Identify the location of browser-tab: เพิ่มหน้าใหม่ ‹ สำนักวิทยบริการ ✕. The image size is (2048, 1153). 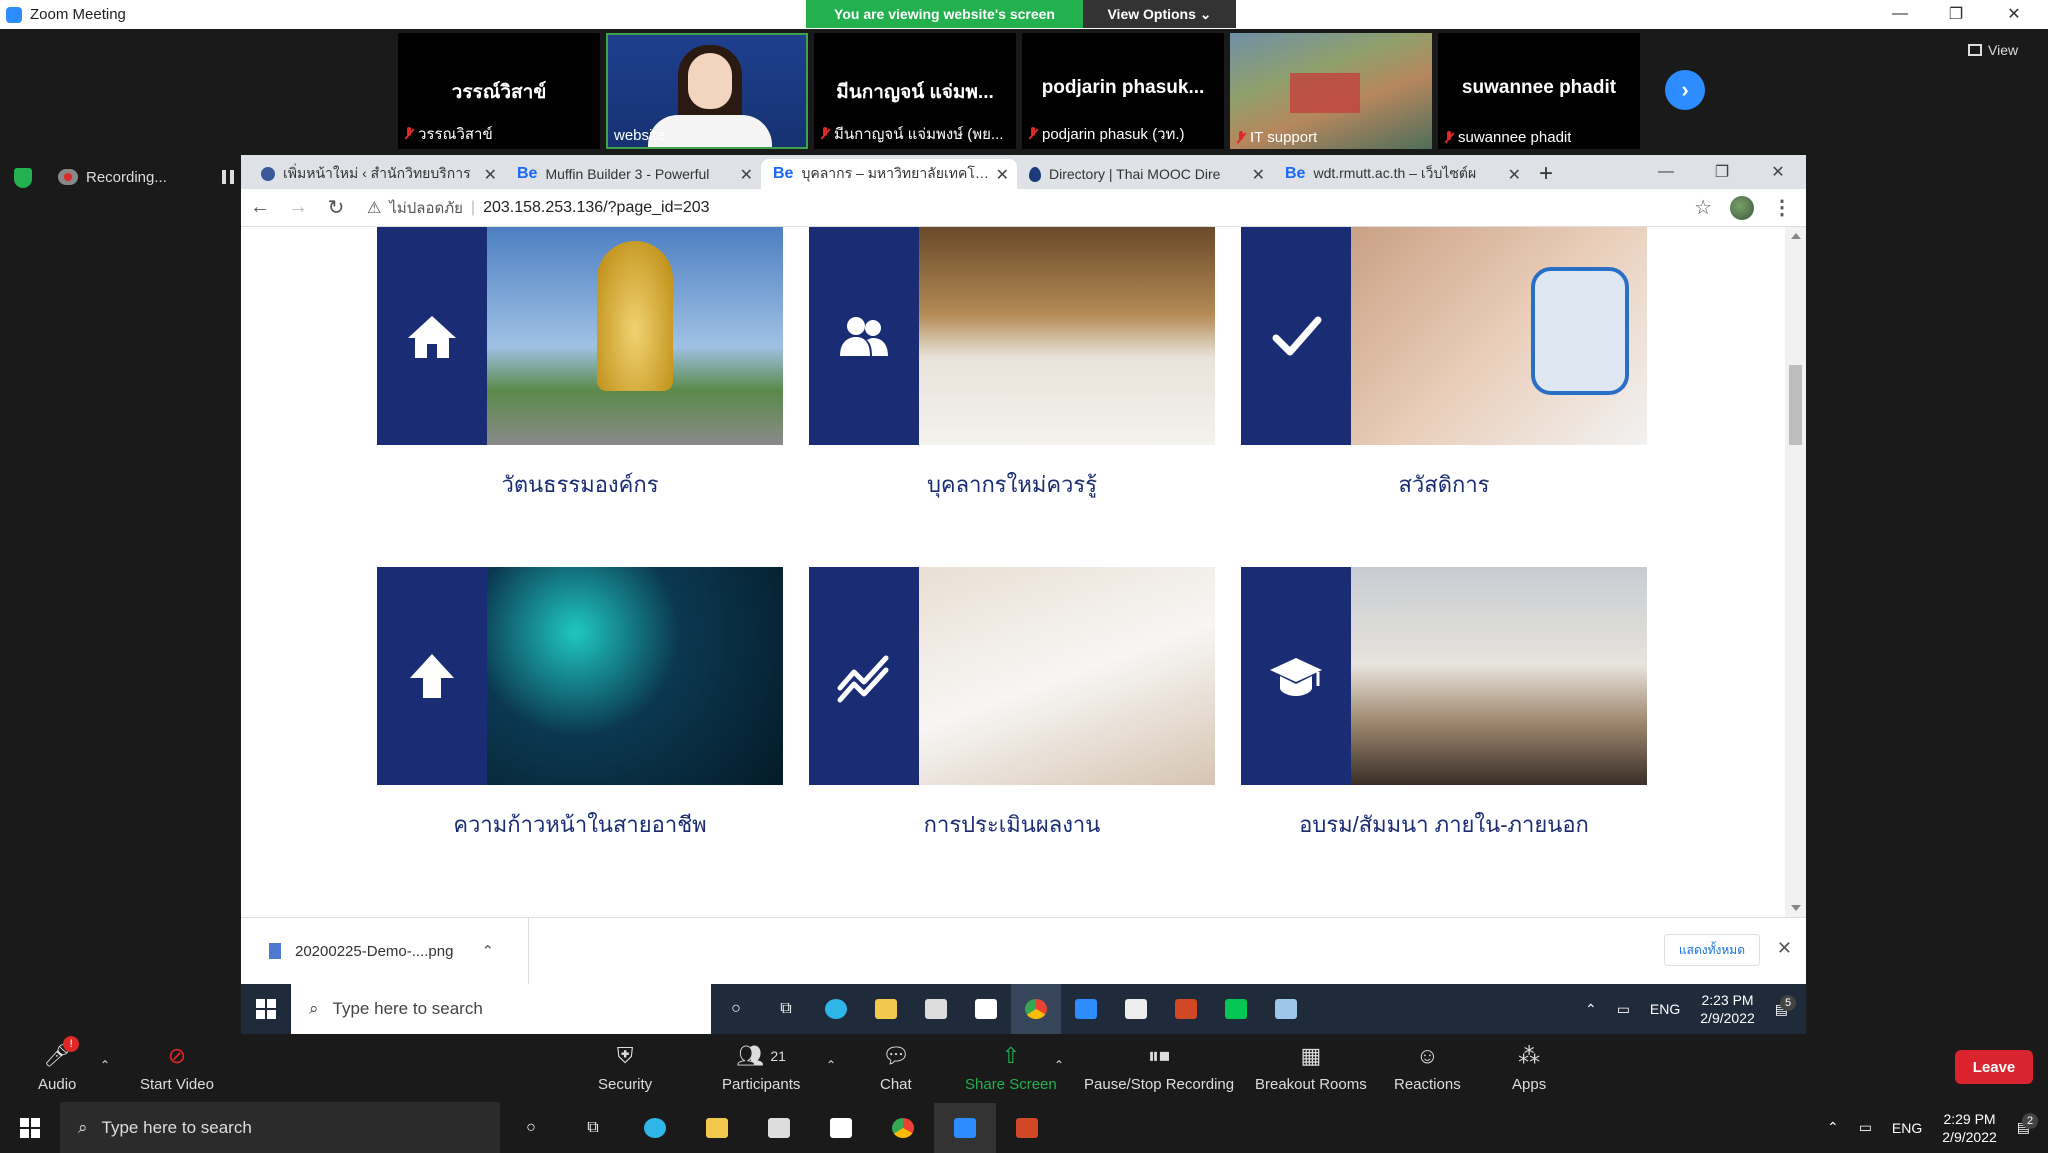
(377, 174).